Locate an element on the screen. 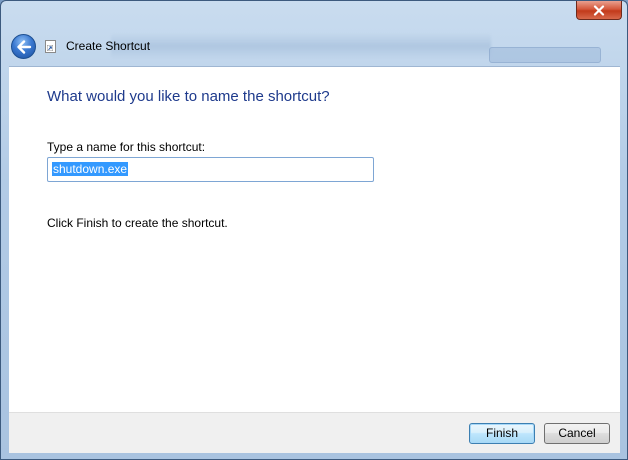 Image resolution: width=628 pixels, height=460 pixels. shortcut-arrow-icon is located at coordinates (50, 48).